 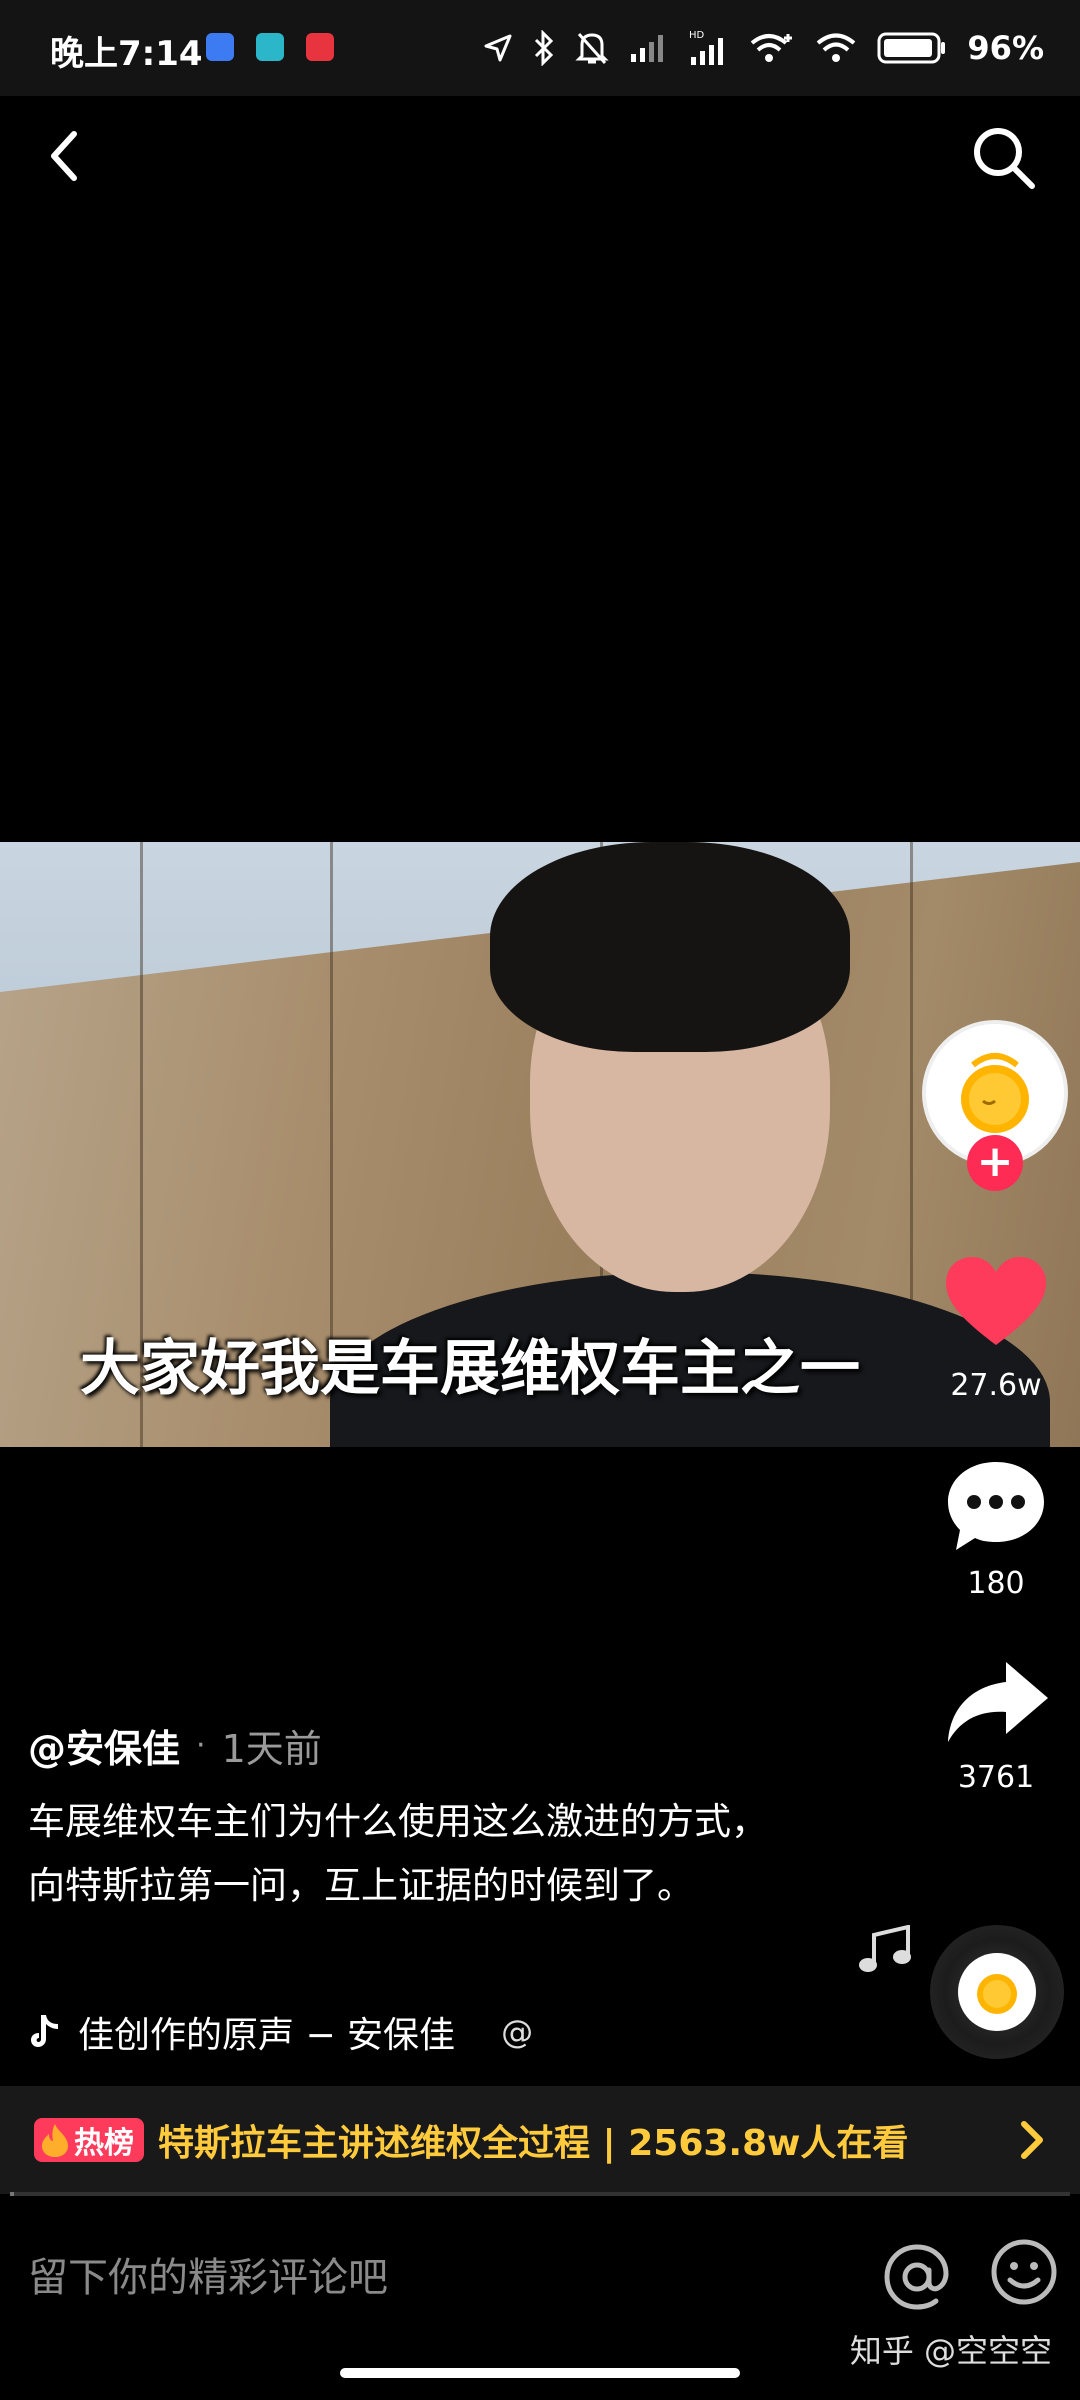 What do you see at coordinates (885, 1948) in the screenshot?
I see `music-note-icon` at bounding box center [885, 1948].